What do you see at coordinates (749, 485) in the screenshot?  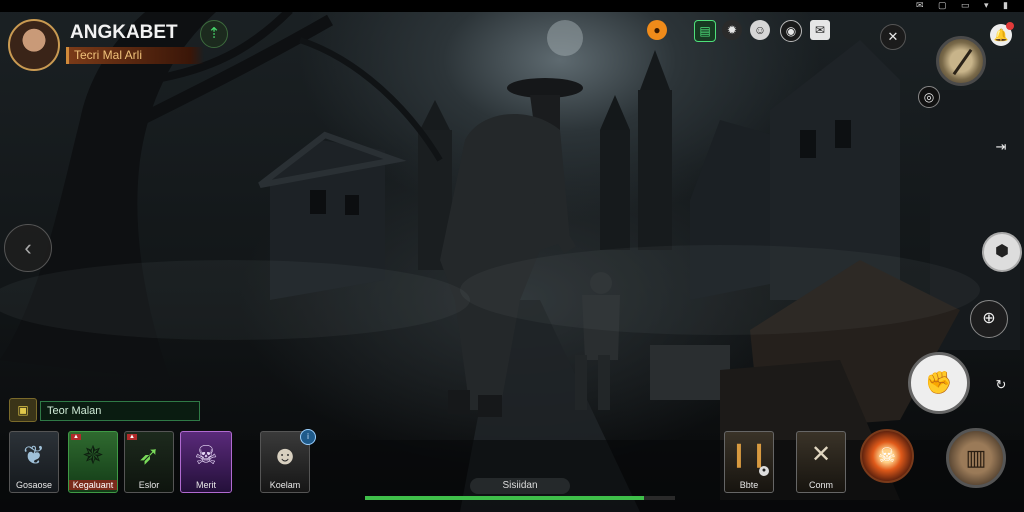 I see `item-label: Bbte` at bounding box center [749, 485].